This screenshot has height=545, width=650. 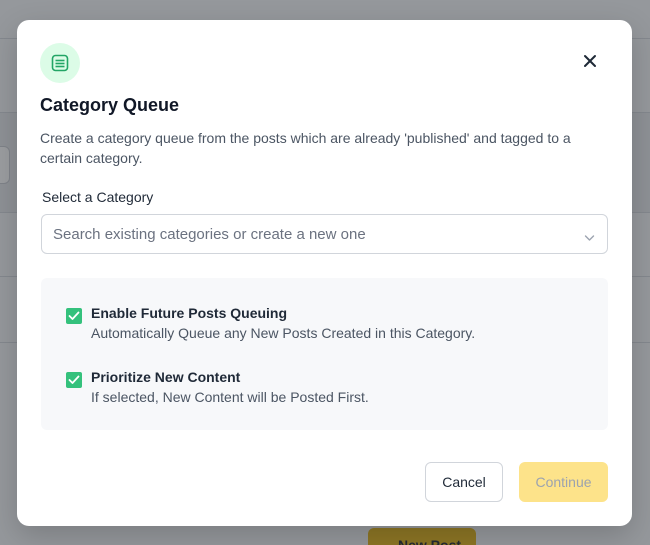 What do you see at coordinates (589, 238) in the screenshot?
I see `chevron-down-icon` at bounding box center [589, 238].